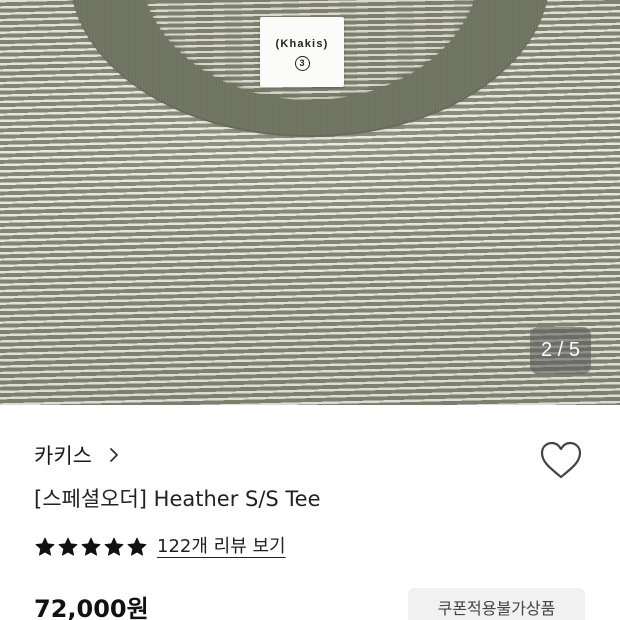 This screenshot has height=620, width=620. What do you see at coordinates (63, 456) in the screenshot?
I see `brand-name: 카키스` at bounding box center [63, 456].